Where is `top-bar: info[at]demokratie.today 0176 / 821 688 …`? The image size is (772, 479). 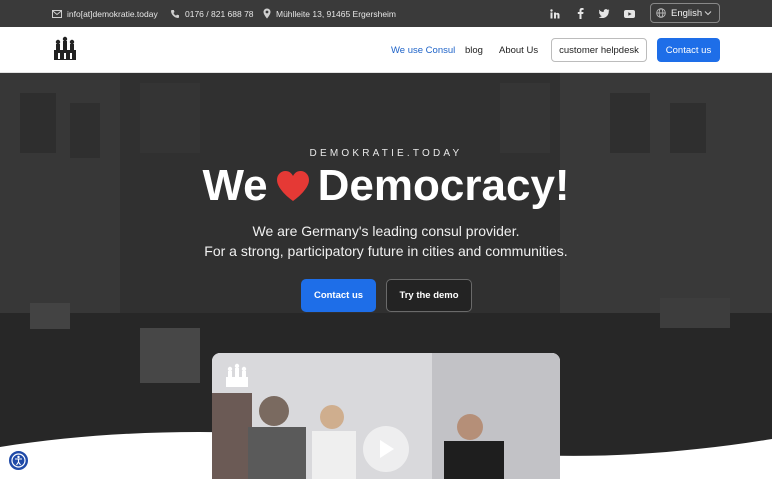 top-bar: info[at]demokratie.today 0176 / 821 688 … is located at coordinates (386, 13).